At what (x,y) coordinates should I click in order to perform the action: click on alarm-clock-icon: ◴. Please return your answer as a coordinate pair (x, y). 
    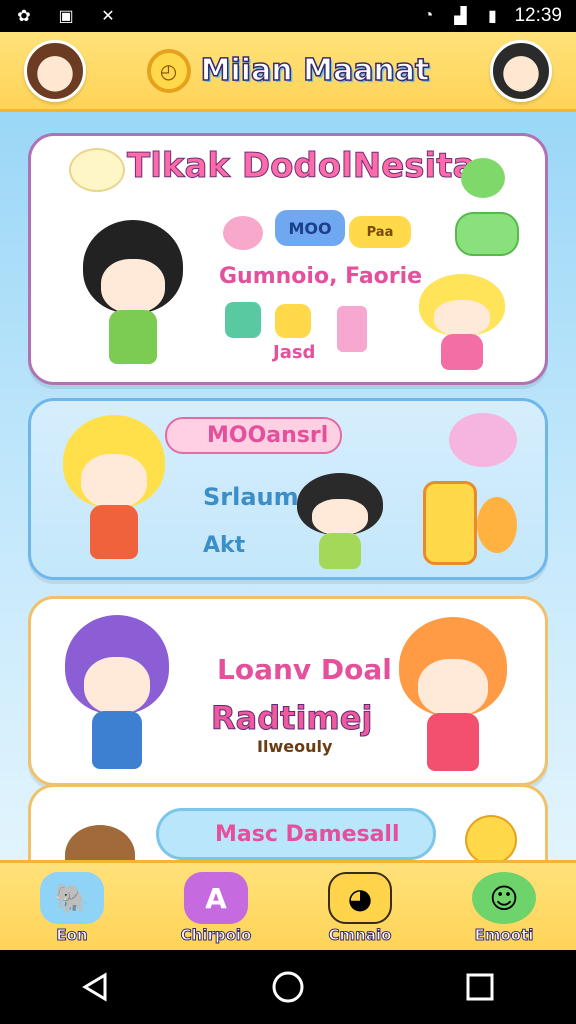
    Looking at the image, I should click on (168, 70).